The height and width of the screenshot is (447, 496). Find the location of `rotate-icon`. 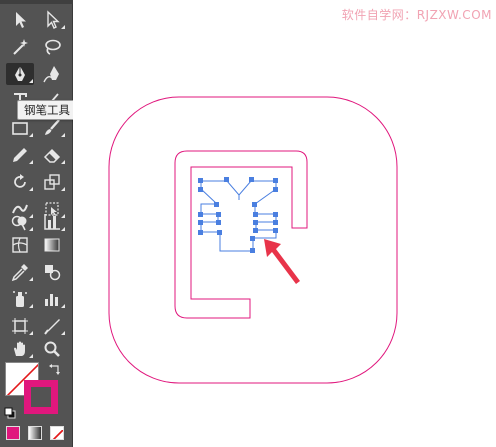

rotate-icon is located at coordinates (20, 181).